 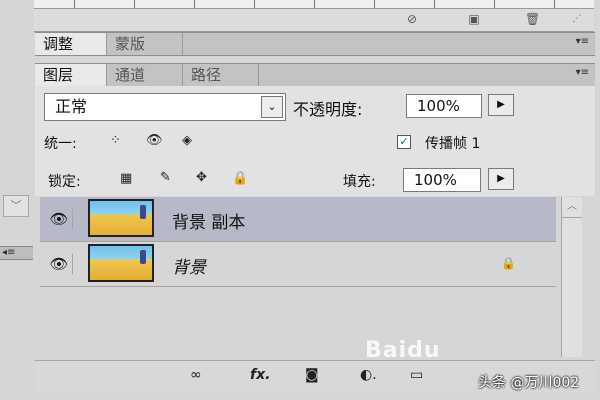 What do you see at coordinates (189, 265) in the screenshot?
I see `layer-name: 背景` at bounding box center [189, 265].